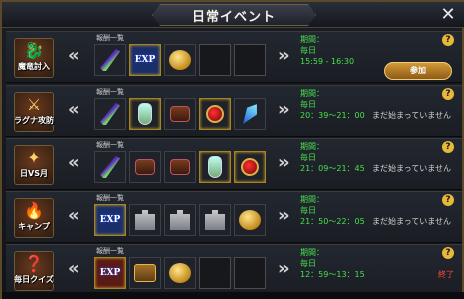 The image size is (464, 299). I want to click on quiz-icon: ❓, so click(34, 271).